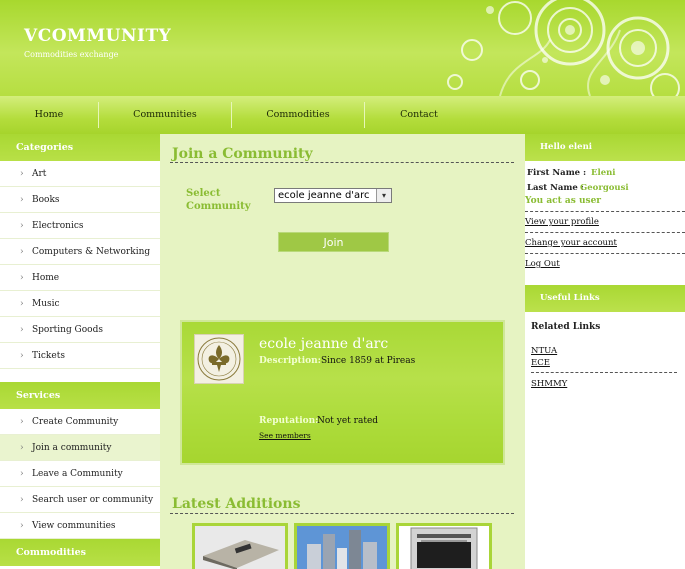  What do you see at coordinates (80, 552) in the screenshot?
I see `commodities-header: Commodities` at bounding box center [80, 552].